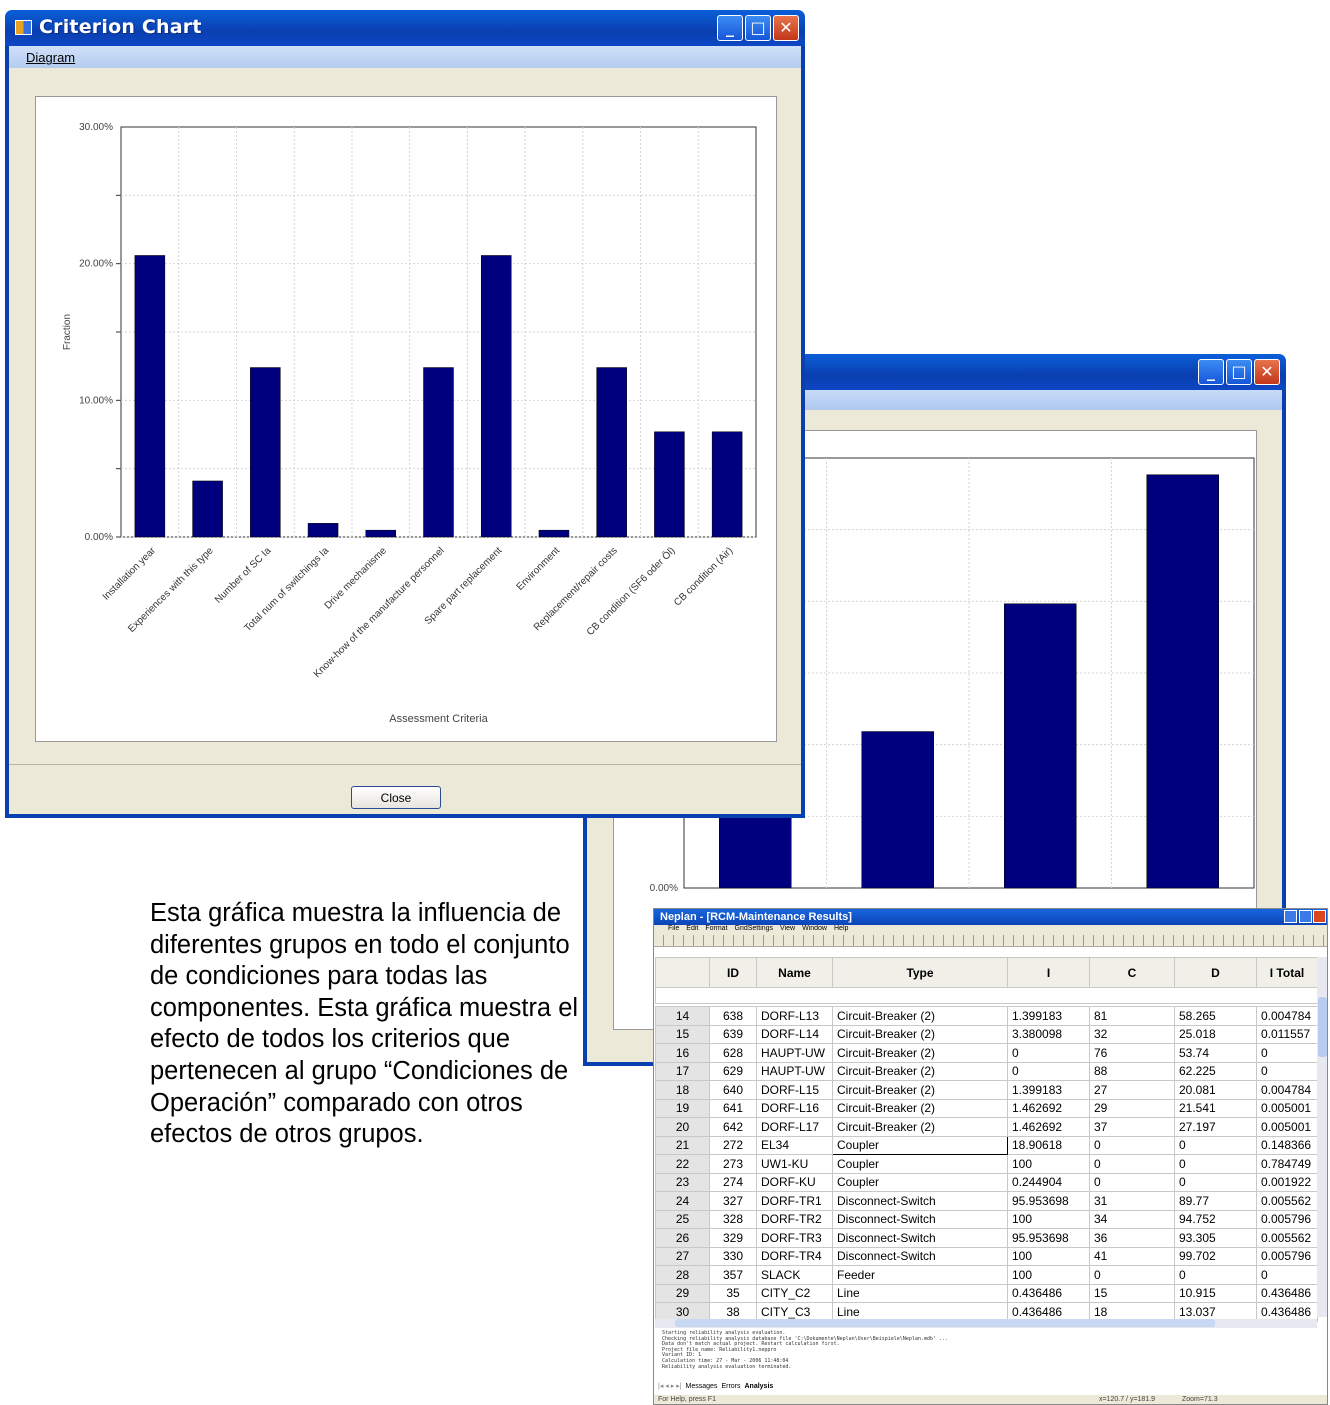 Image resolution: width=1330 pixels, height=1405 pixels. I want to click on close-button: Close, so click(396, 797).